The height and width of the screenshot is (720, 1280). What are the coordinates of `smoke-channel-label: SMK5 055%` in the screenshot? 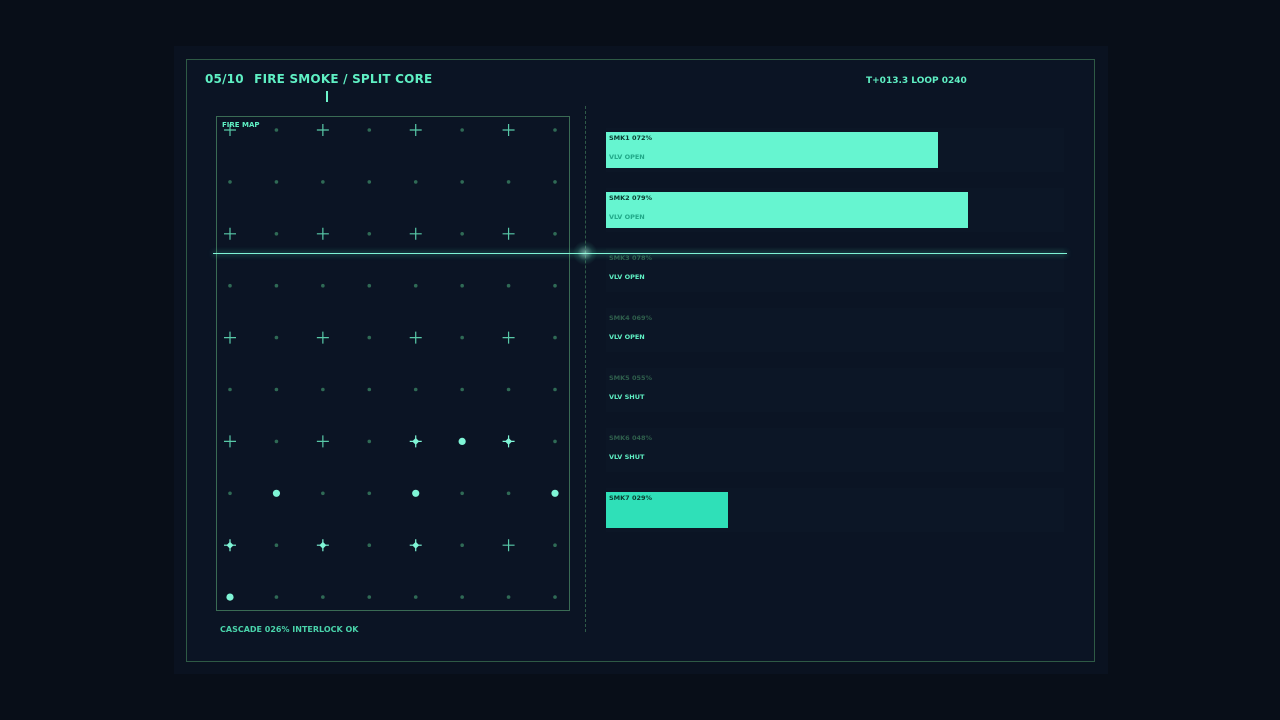 It's located at (631, 378).